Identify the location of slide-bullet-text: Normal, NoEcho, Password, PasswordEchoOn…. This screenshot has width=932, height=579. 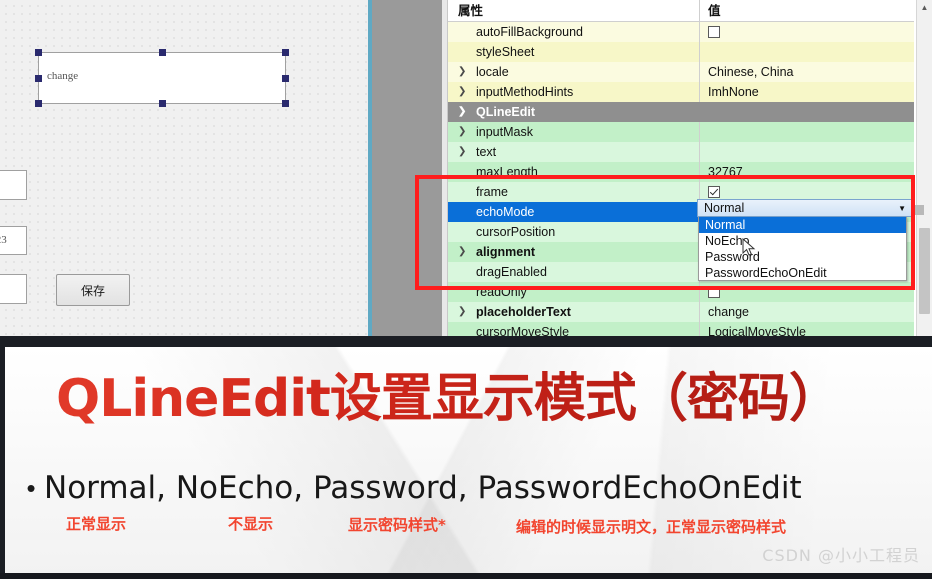
(423, 488).